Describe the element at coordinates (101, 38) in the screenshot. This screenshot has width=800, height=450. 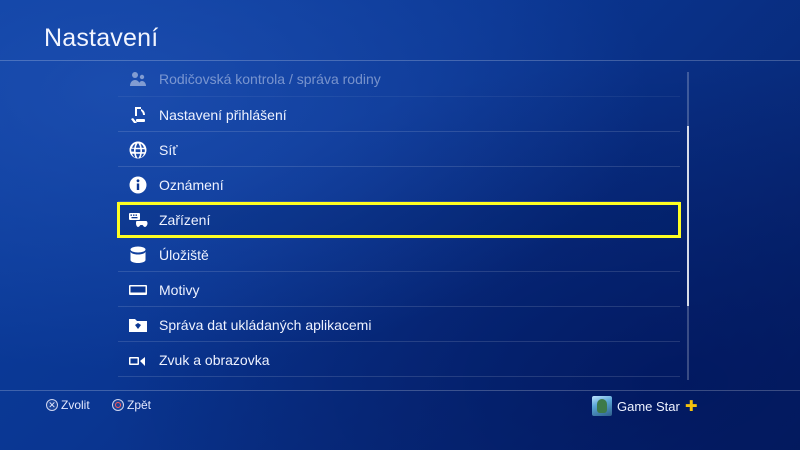
I see `page-title: Nastavení` at that location.